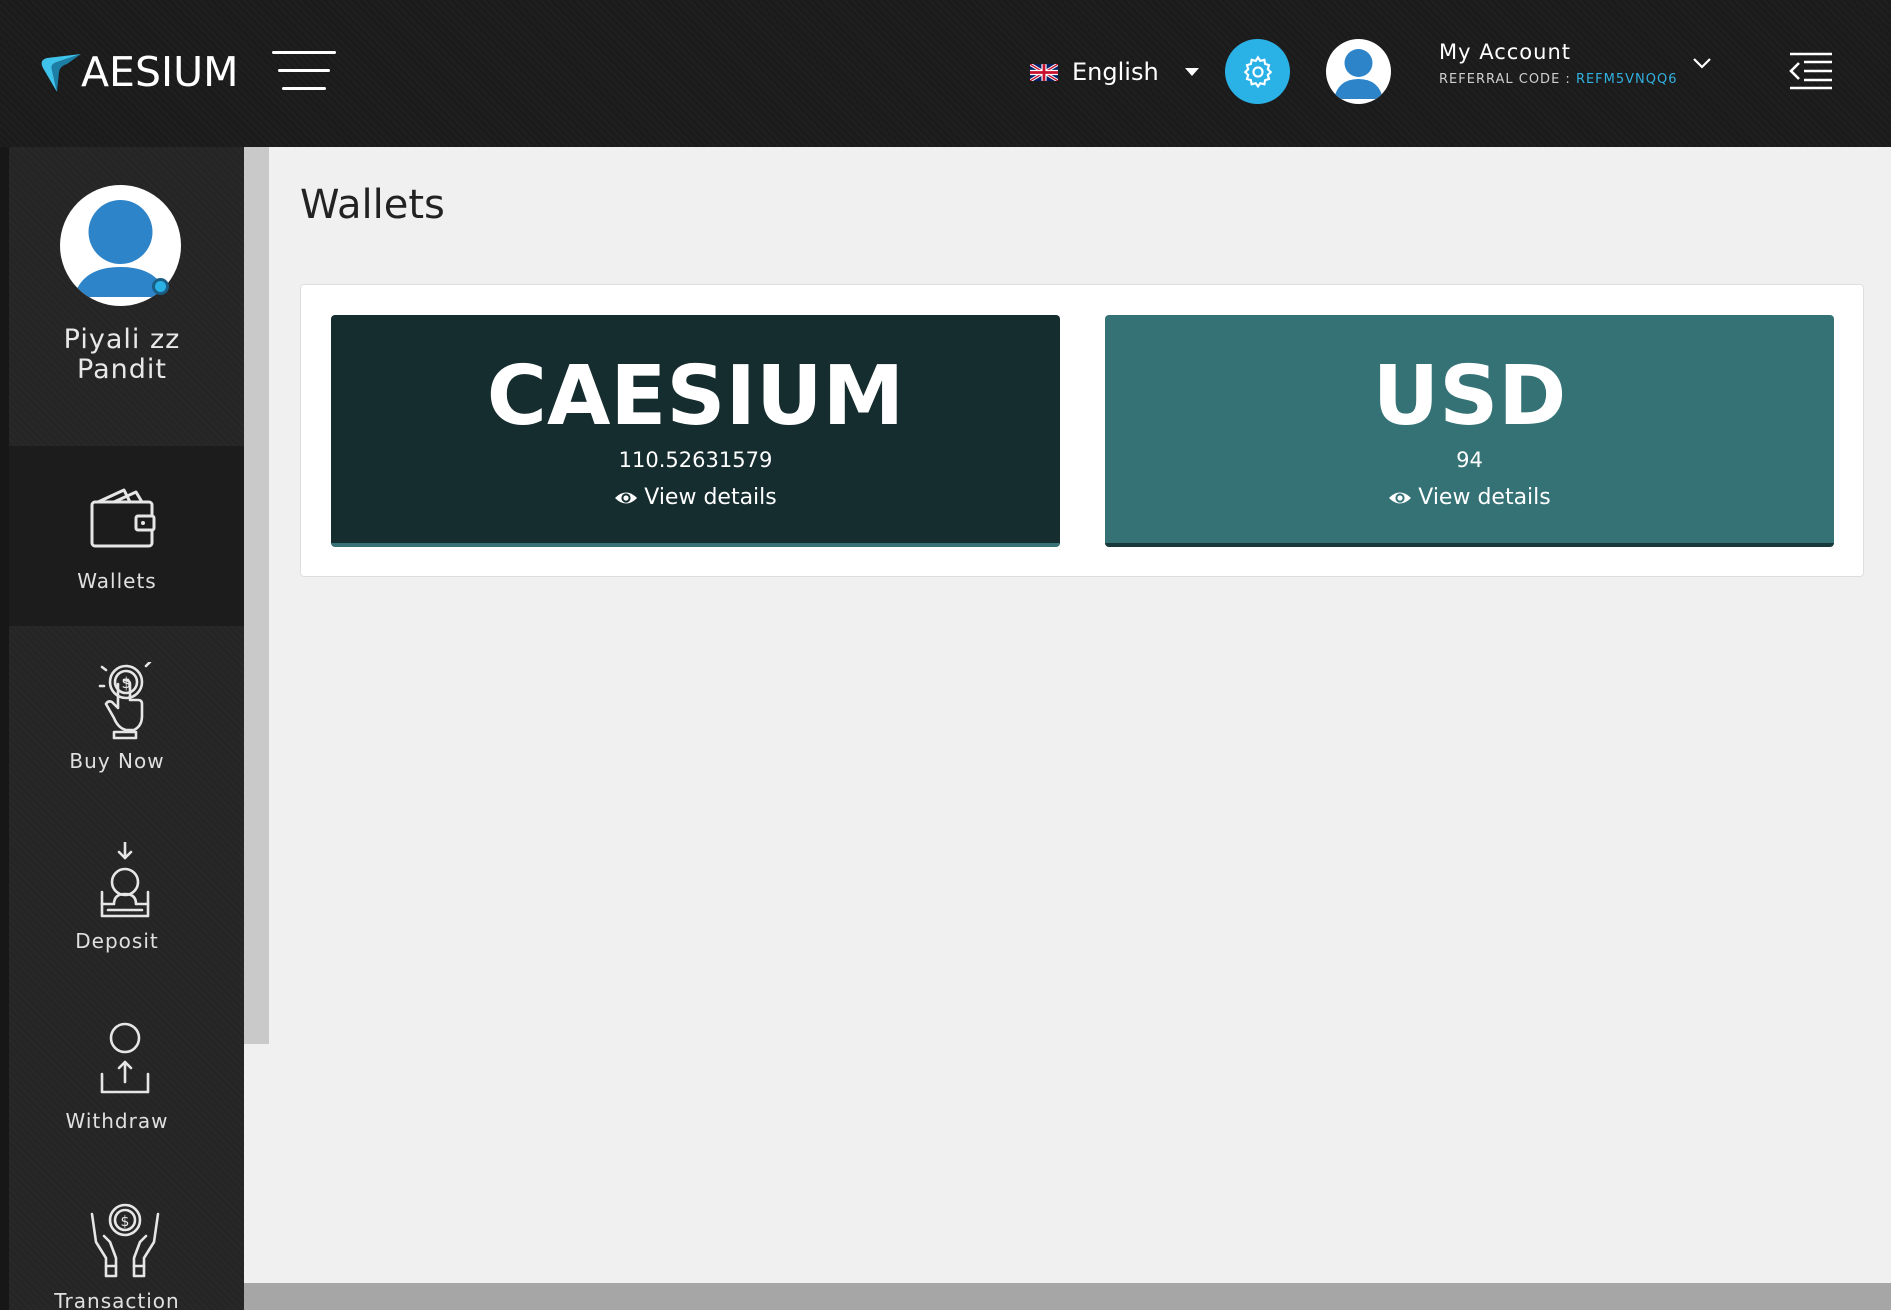 Image resolution: width=1891 pixels, height=1310 pixels. I want to click on sidebar-item-transaction: $ Transaction, so click(126, 1238).